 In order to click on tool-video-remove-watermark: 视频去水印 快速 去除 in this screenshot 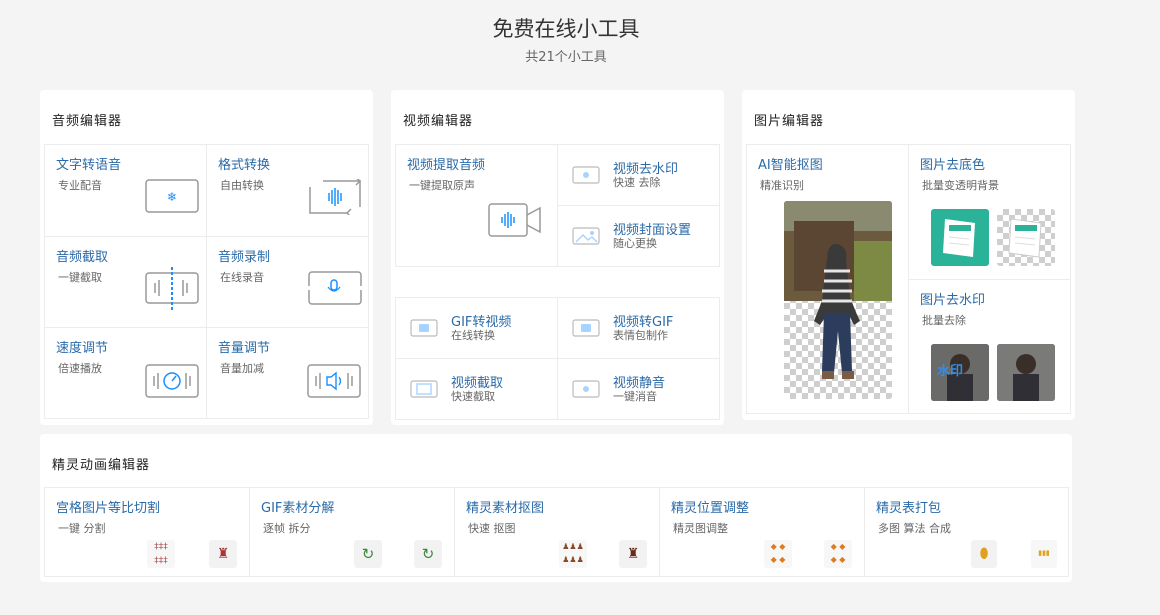, I will do `click(638, 175)`.